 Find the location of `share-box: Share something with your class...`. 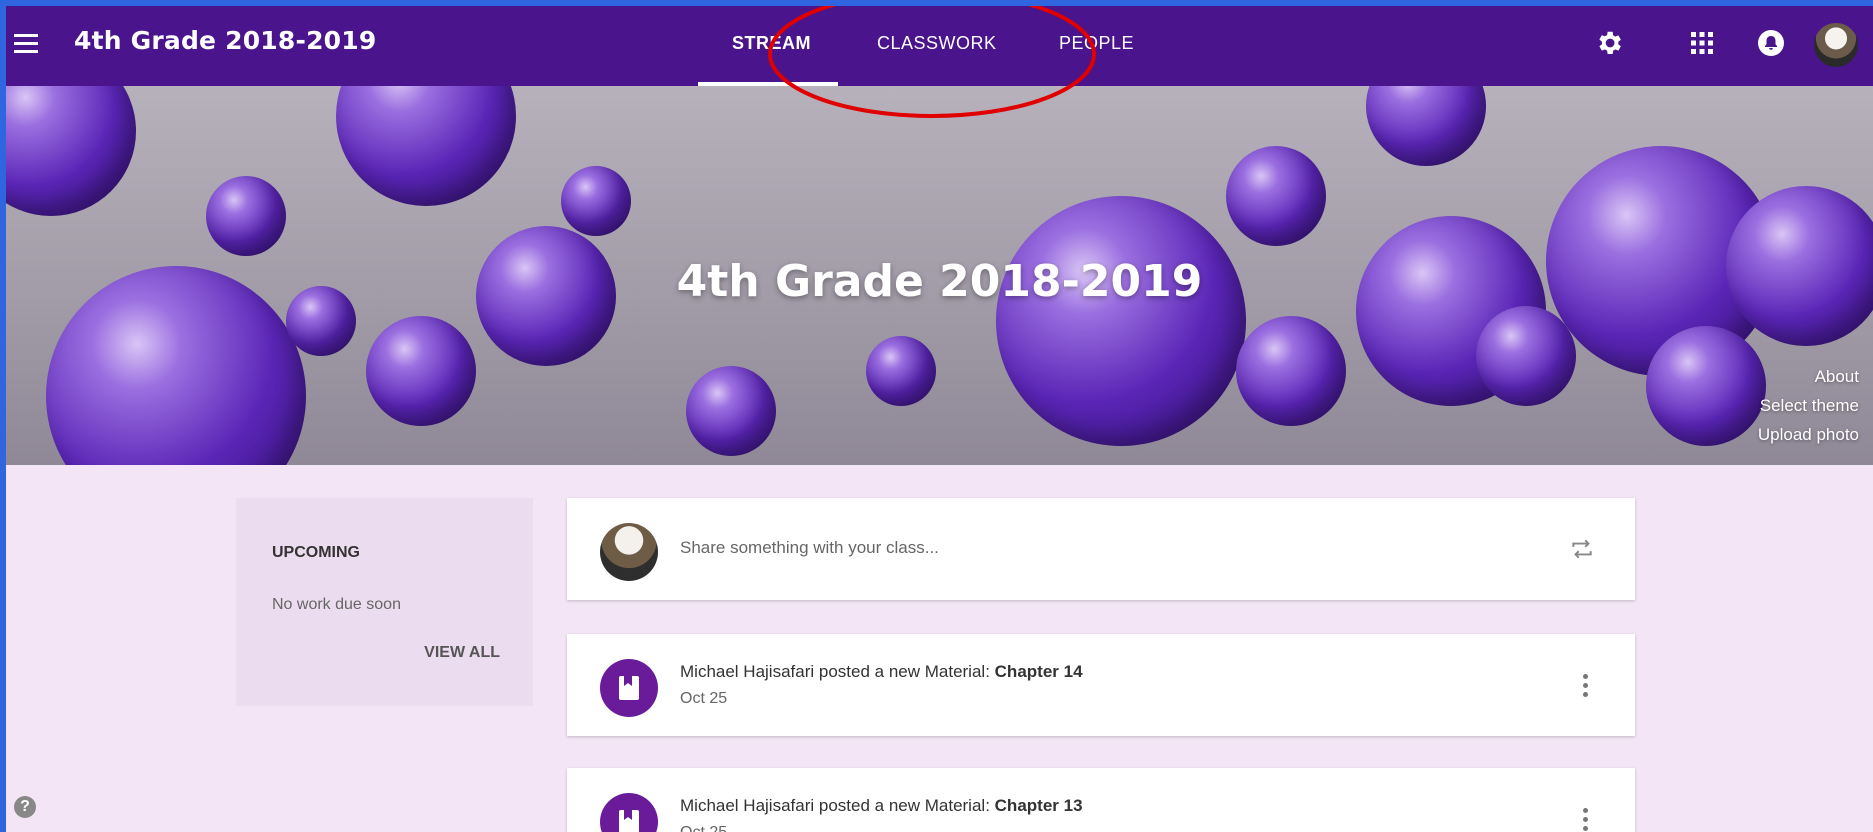

share-box: Share something with your class... is located at coordinates (1101, 549).